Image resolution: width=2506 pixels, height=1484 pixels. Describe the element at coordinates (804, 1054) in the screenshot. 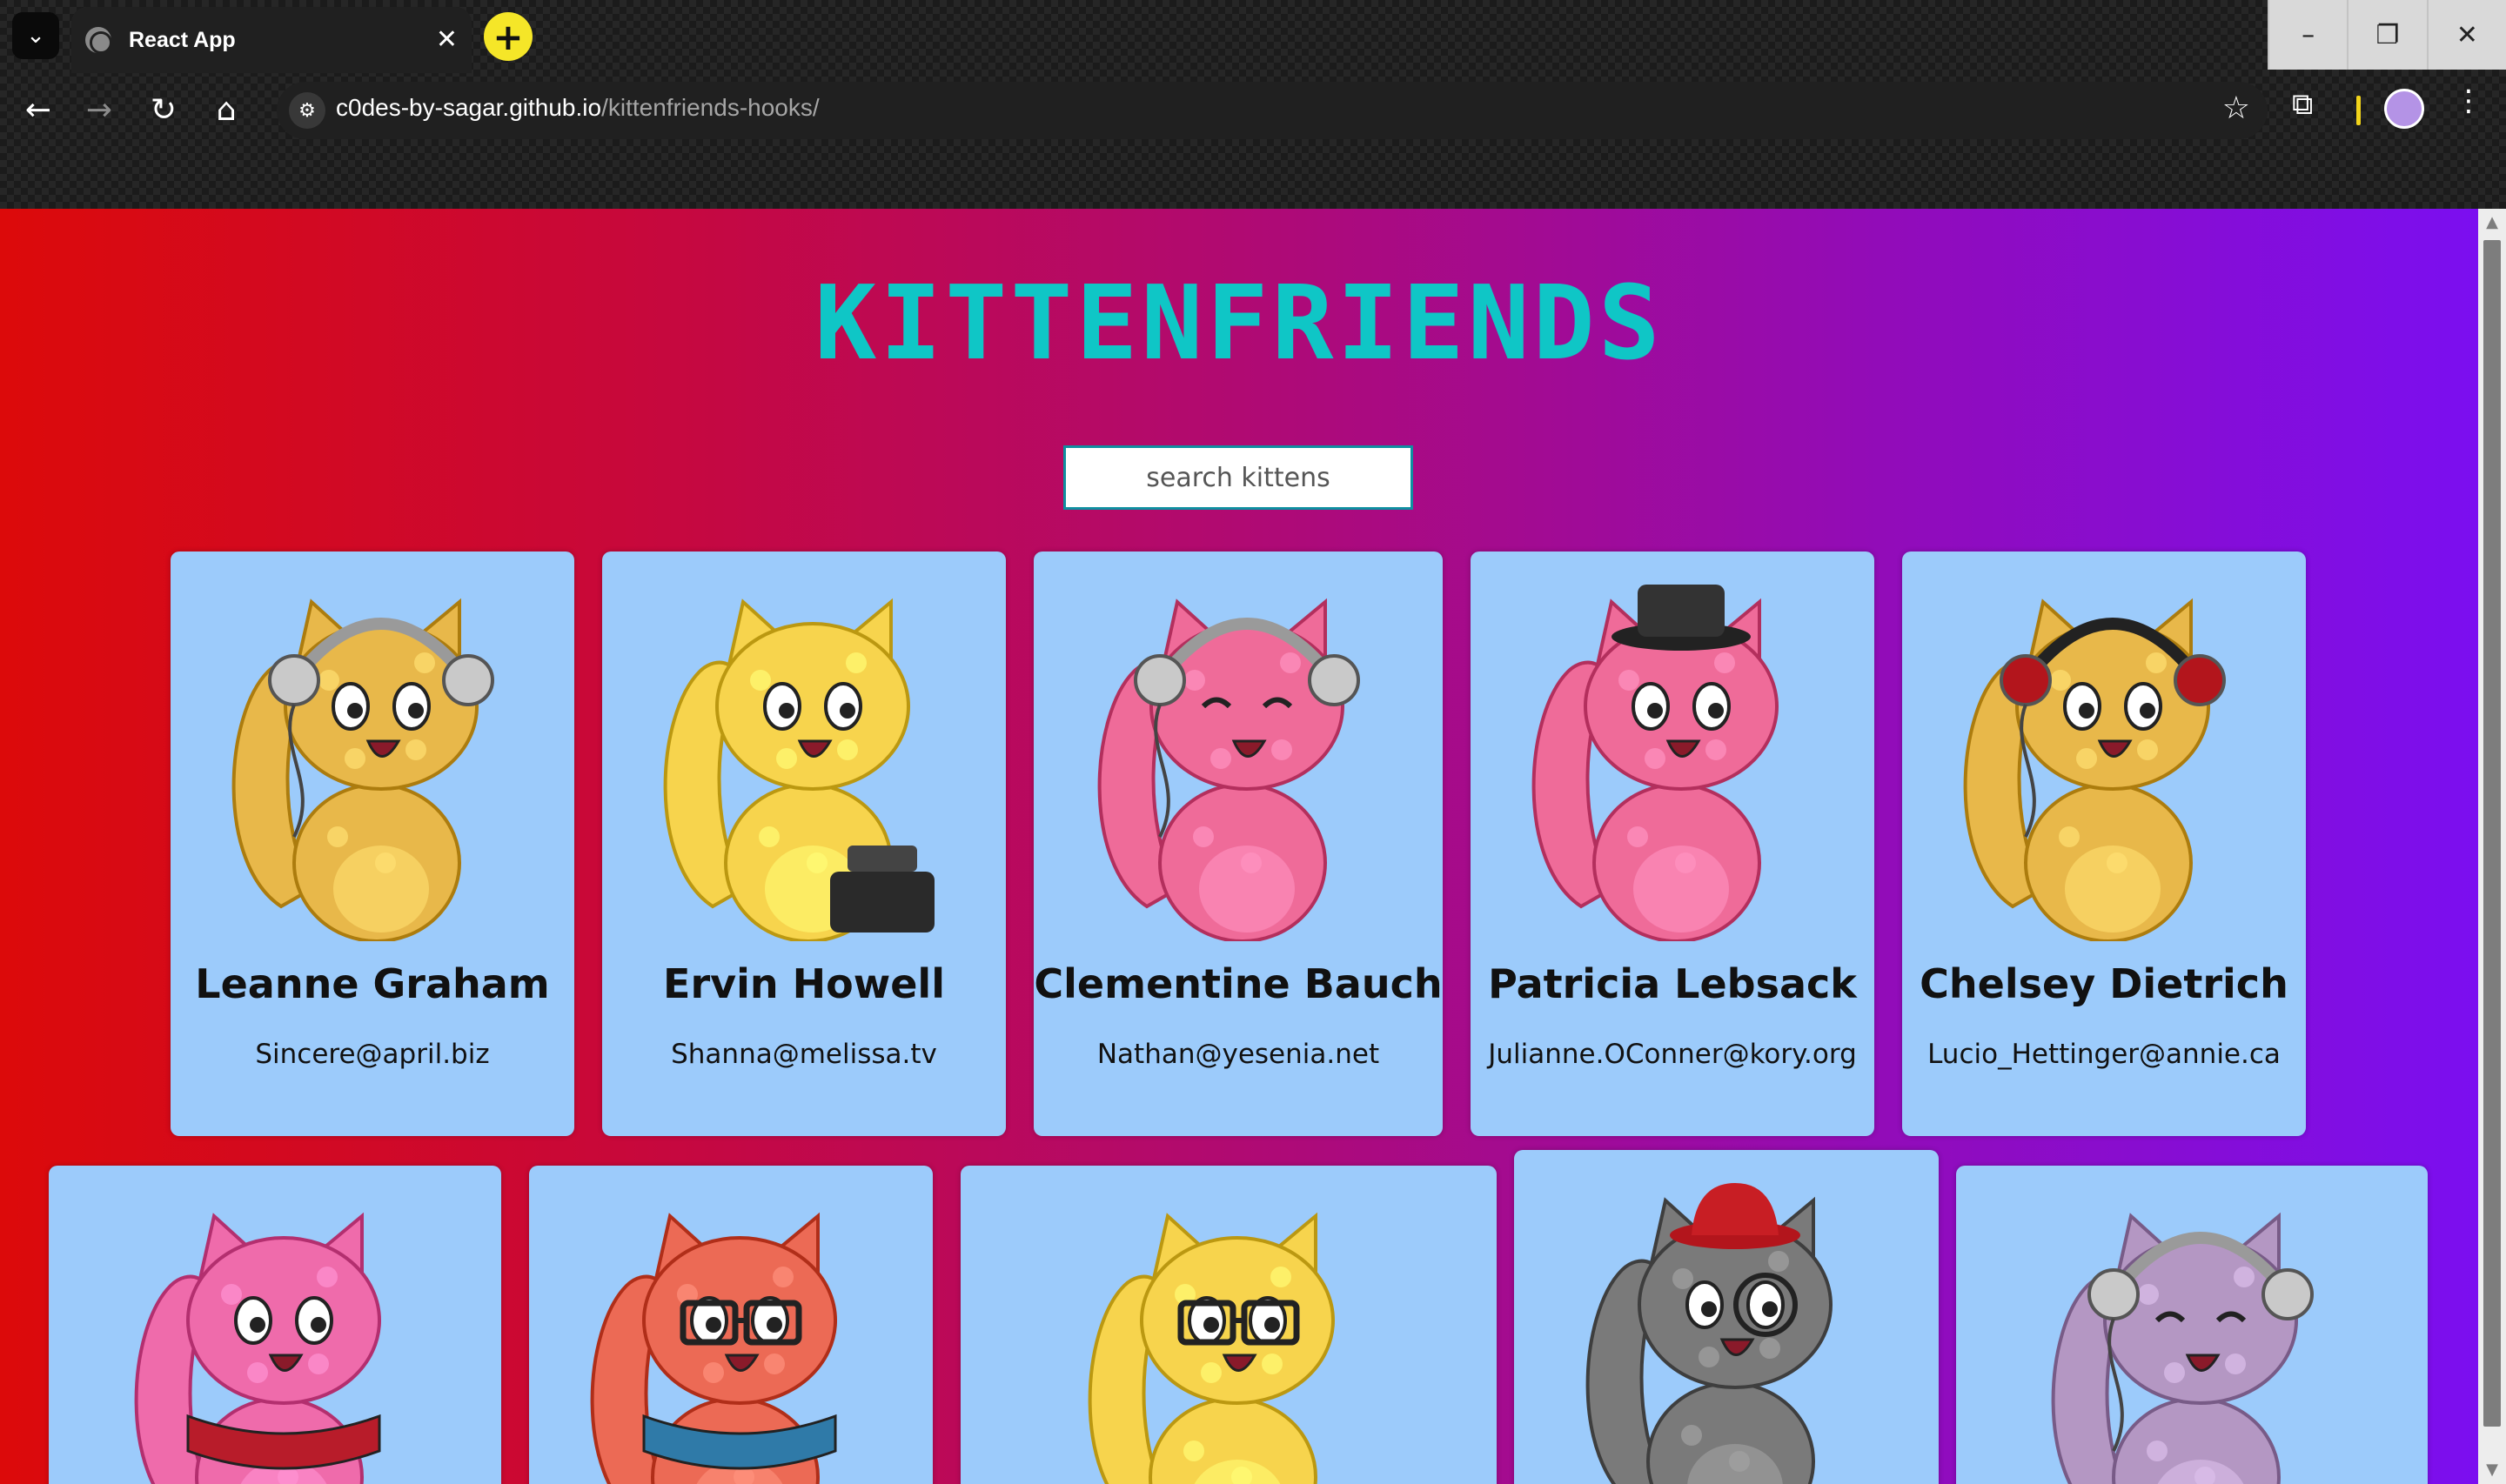

I see `kitten-email: Shanna@melissa.tv` at that location.